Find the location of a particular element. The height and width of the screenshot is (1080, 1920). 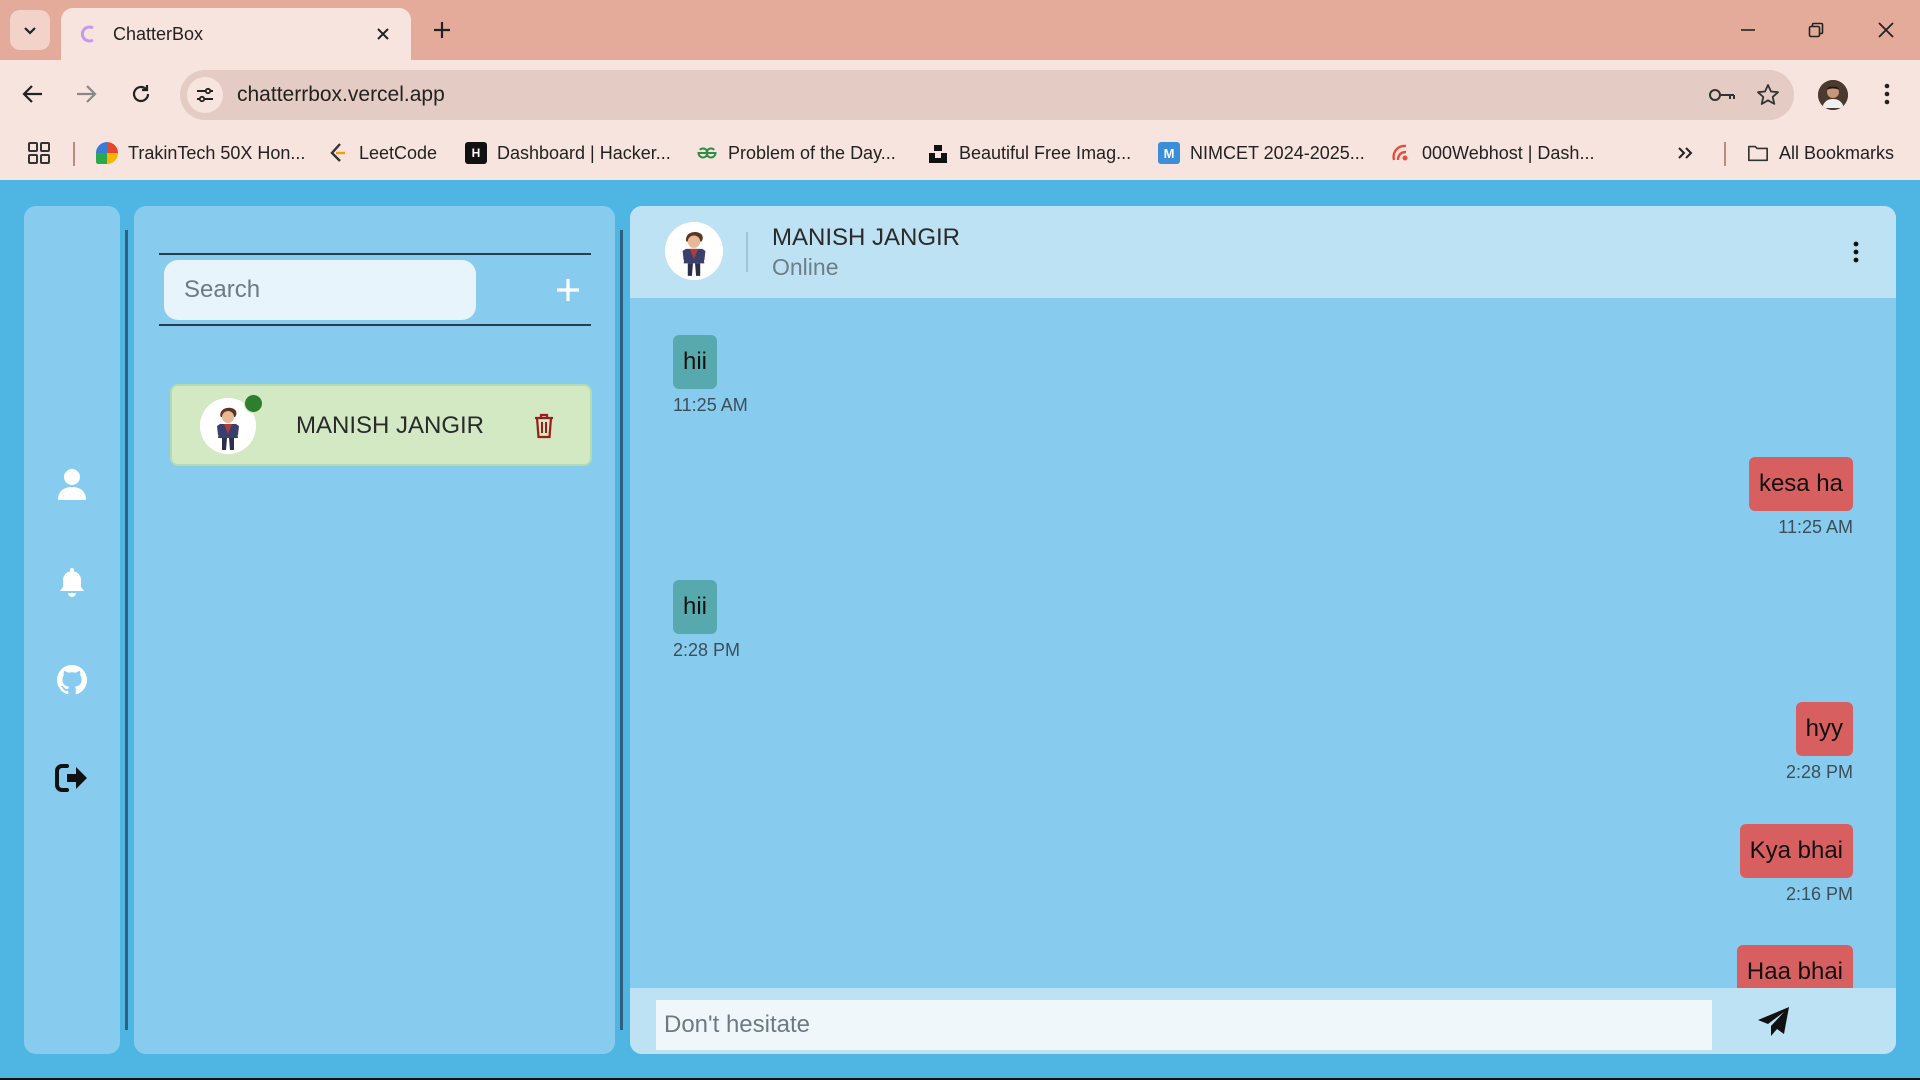

bookmark-star-icon is located at coordinates (1768, 95).